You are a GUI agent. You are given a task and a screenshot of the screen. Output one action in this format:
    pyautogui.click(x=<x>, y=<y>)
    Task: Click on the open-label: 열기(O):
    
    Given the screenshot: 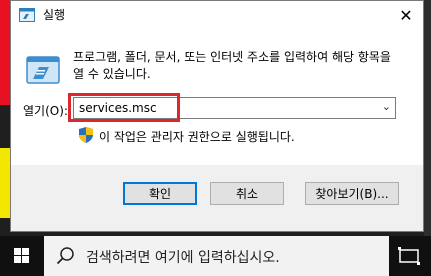 What is the action you would take?
    pyautogui.click(x=45, y=111)
    